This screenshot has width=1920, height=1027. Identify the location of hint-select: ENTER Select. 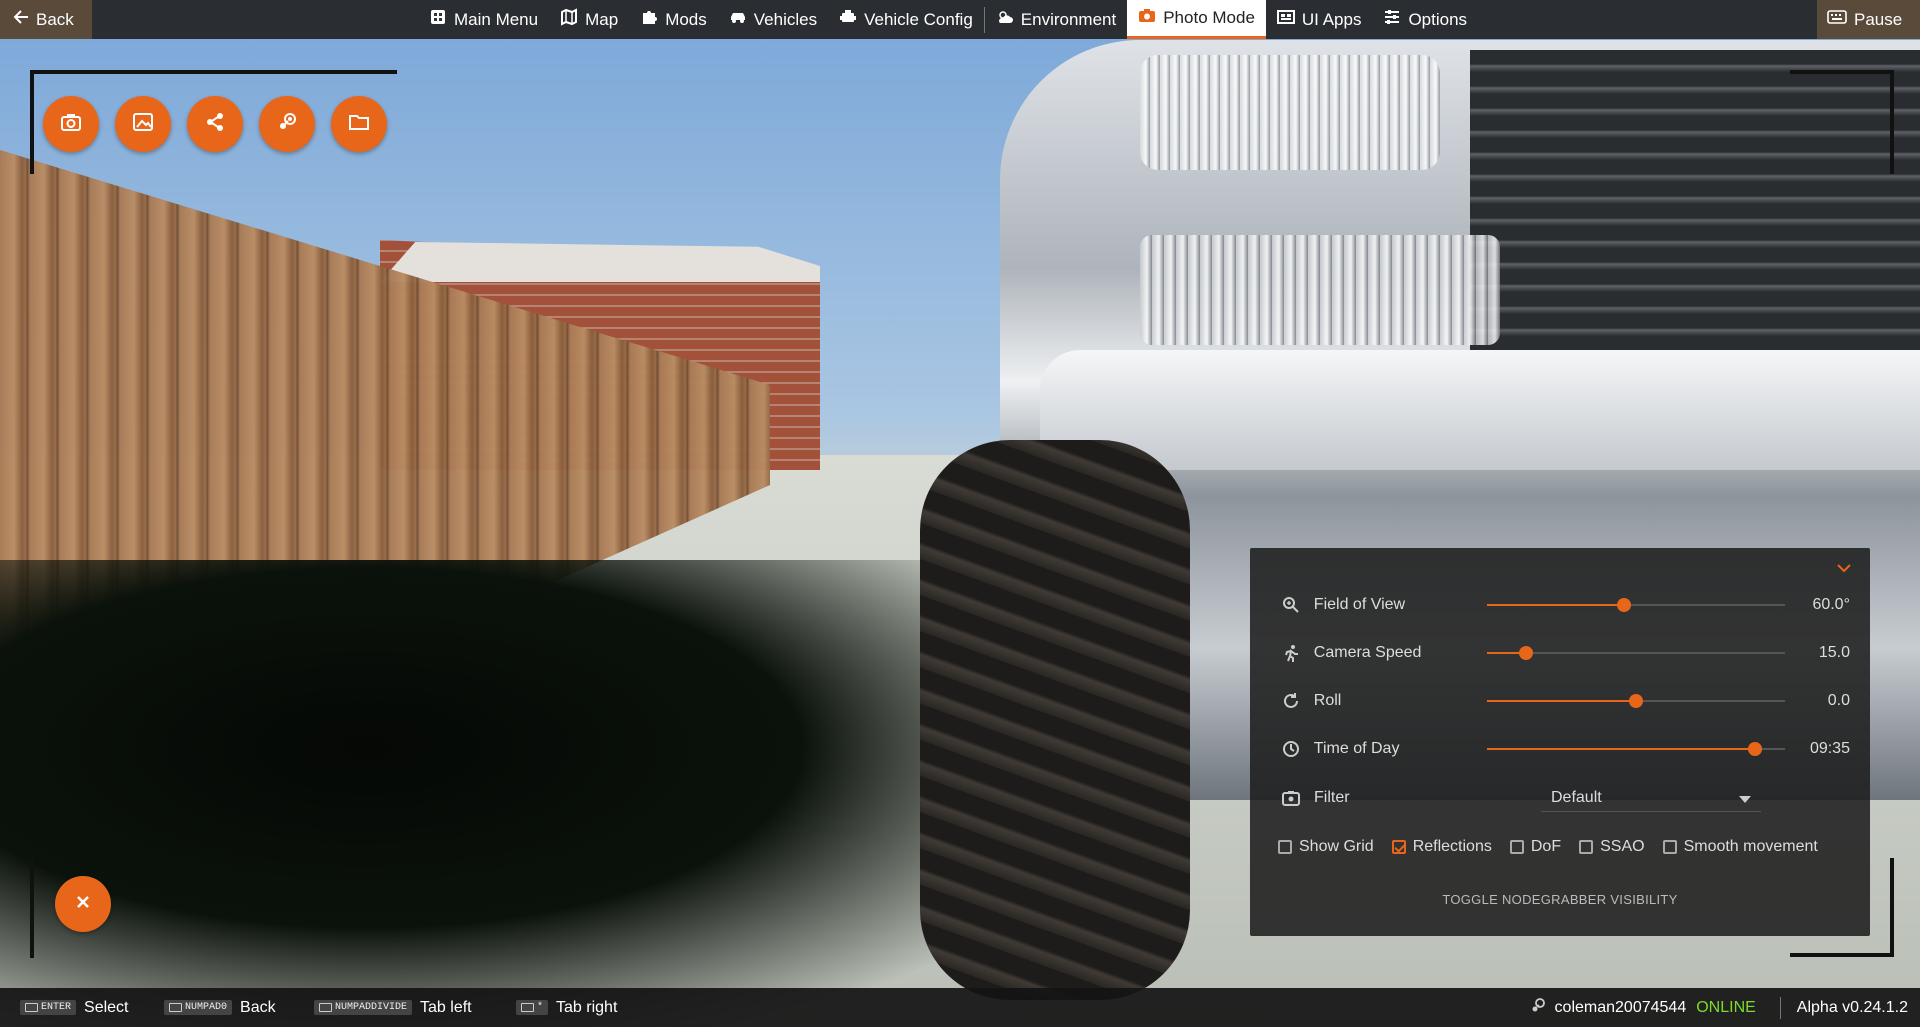
(74, 1007).